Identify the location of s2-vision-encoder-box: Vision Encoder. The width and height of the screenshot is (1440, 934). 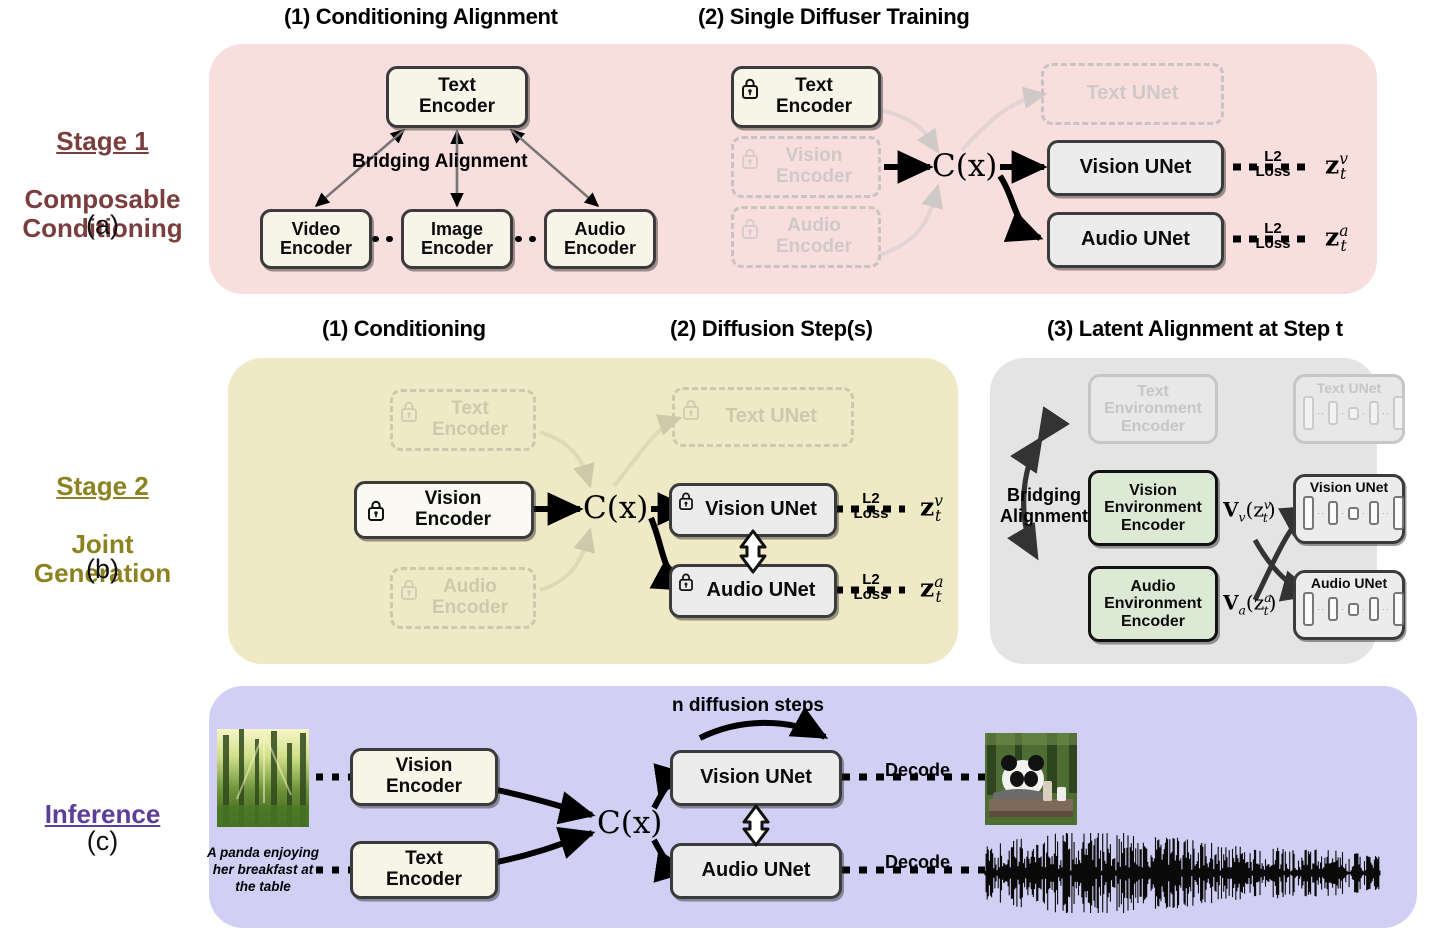
(444, 510).